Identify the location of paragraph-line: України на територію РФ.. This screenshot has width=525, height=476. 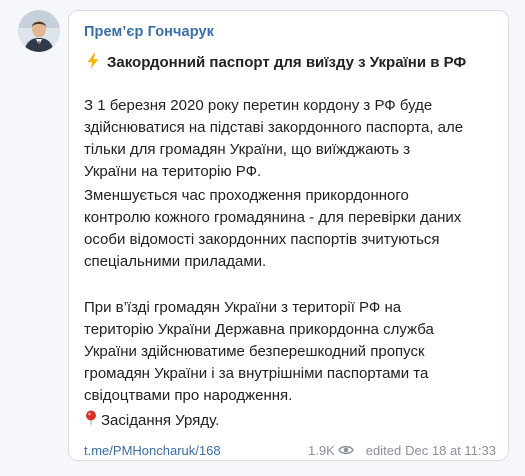
(173, 171).